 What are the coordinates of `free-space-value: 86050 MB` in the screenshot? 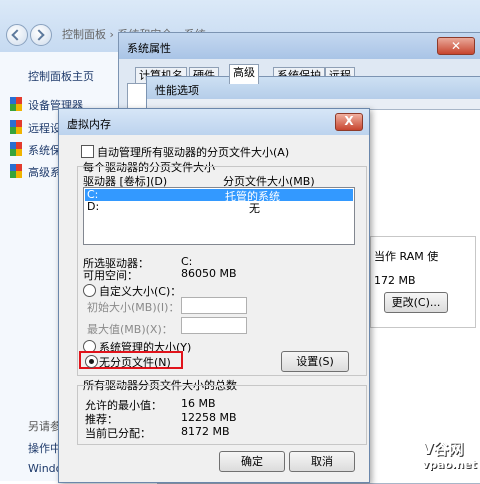 It's located at (209, 273).